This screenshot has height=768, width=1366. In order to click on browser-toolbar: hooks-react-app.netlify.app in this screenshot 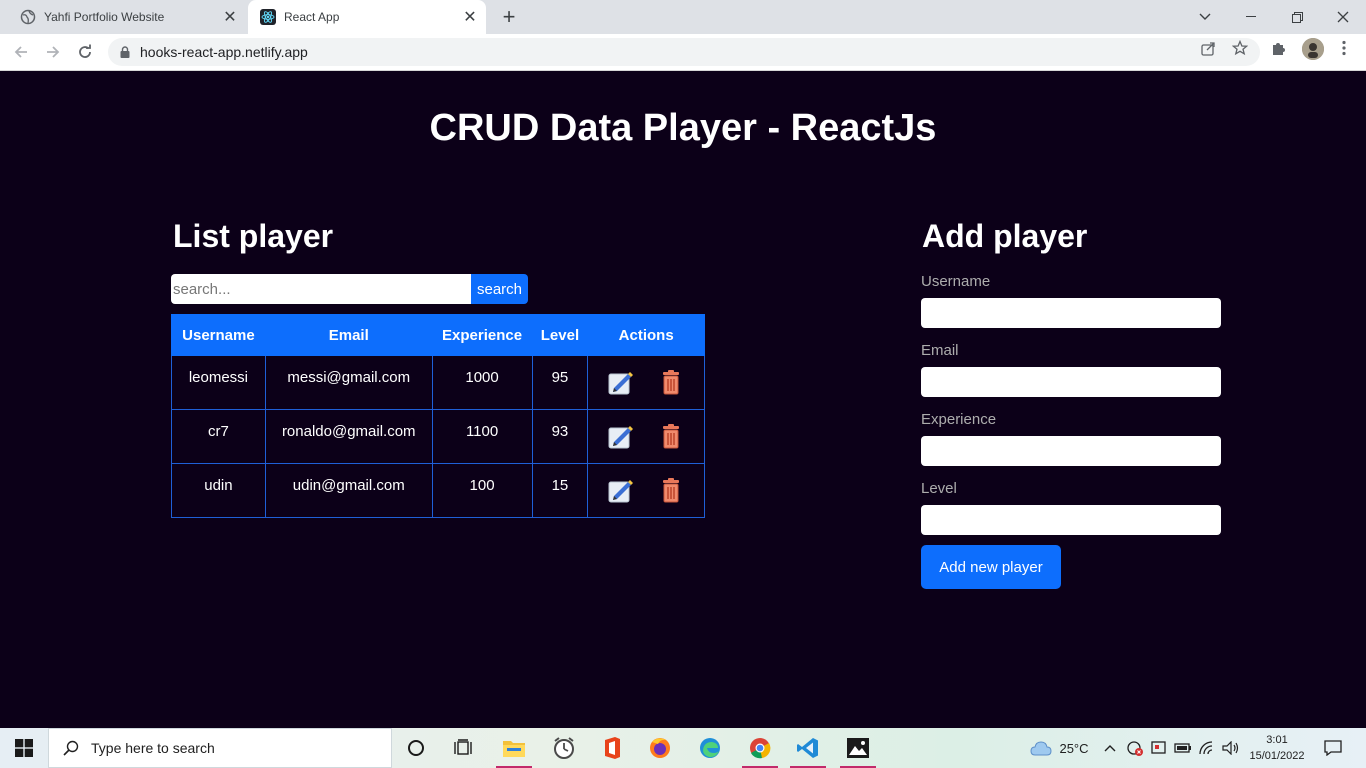, I will do `click(683, 52)`.